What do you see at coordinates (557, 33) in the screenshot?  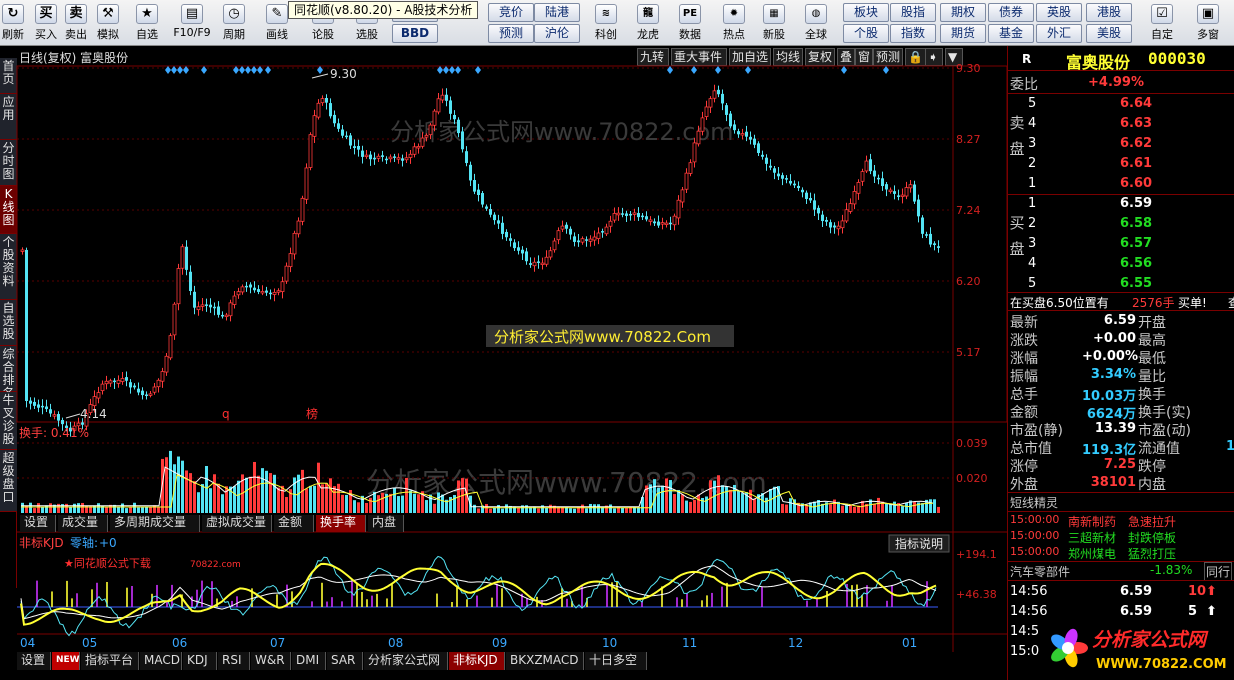 I see `toolbar-pill-button: 沪伦` at bounding box center [557, 33].